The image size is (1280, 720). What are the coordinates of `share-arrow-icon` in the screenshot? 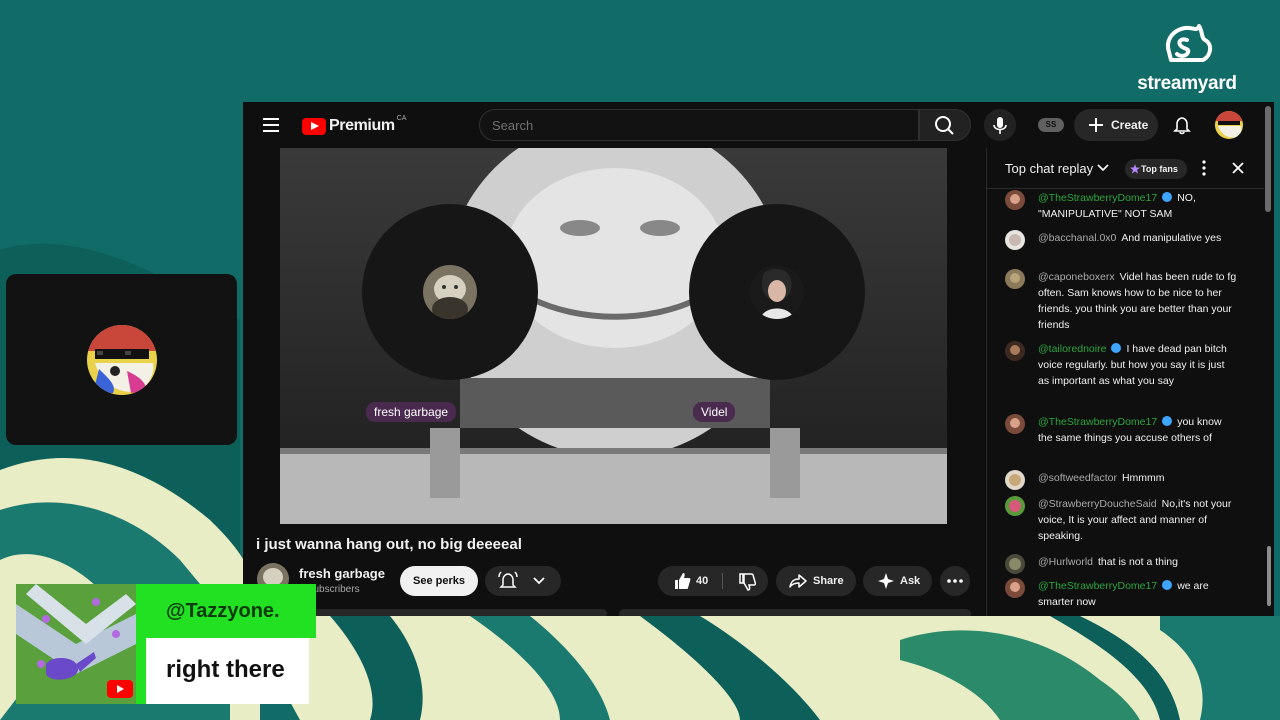 It's located at (798, 581).